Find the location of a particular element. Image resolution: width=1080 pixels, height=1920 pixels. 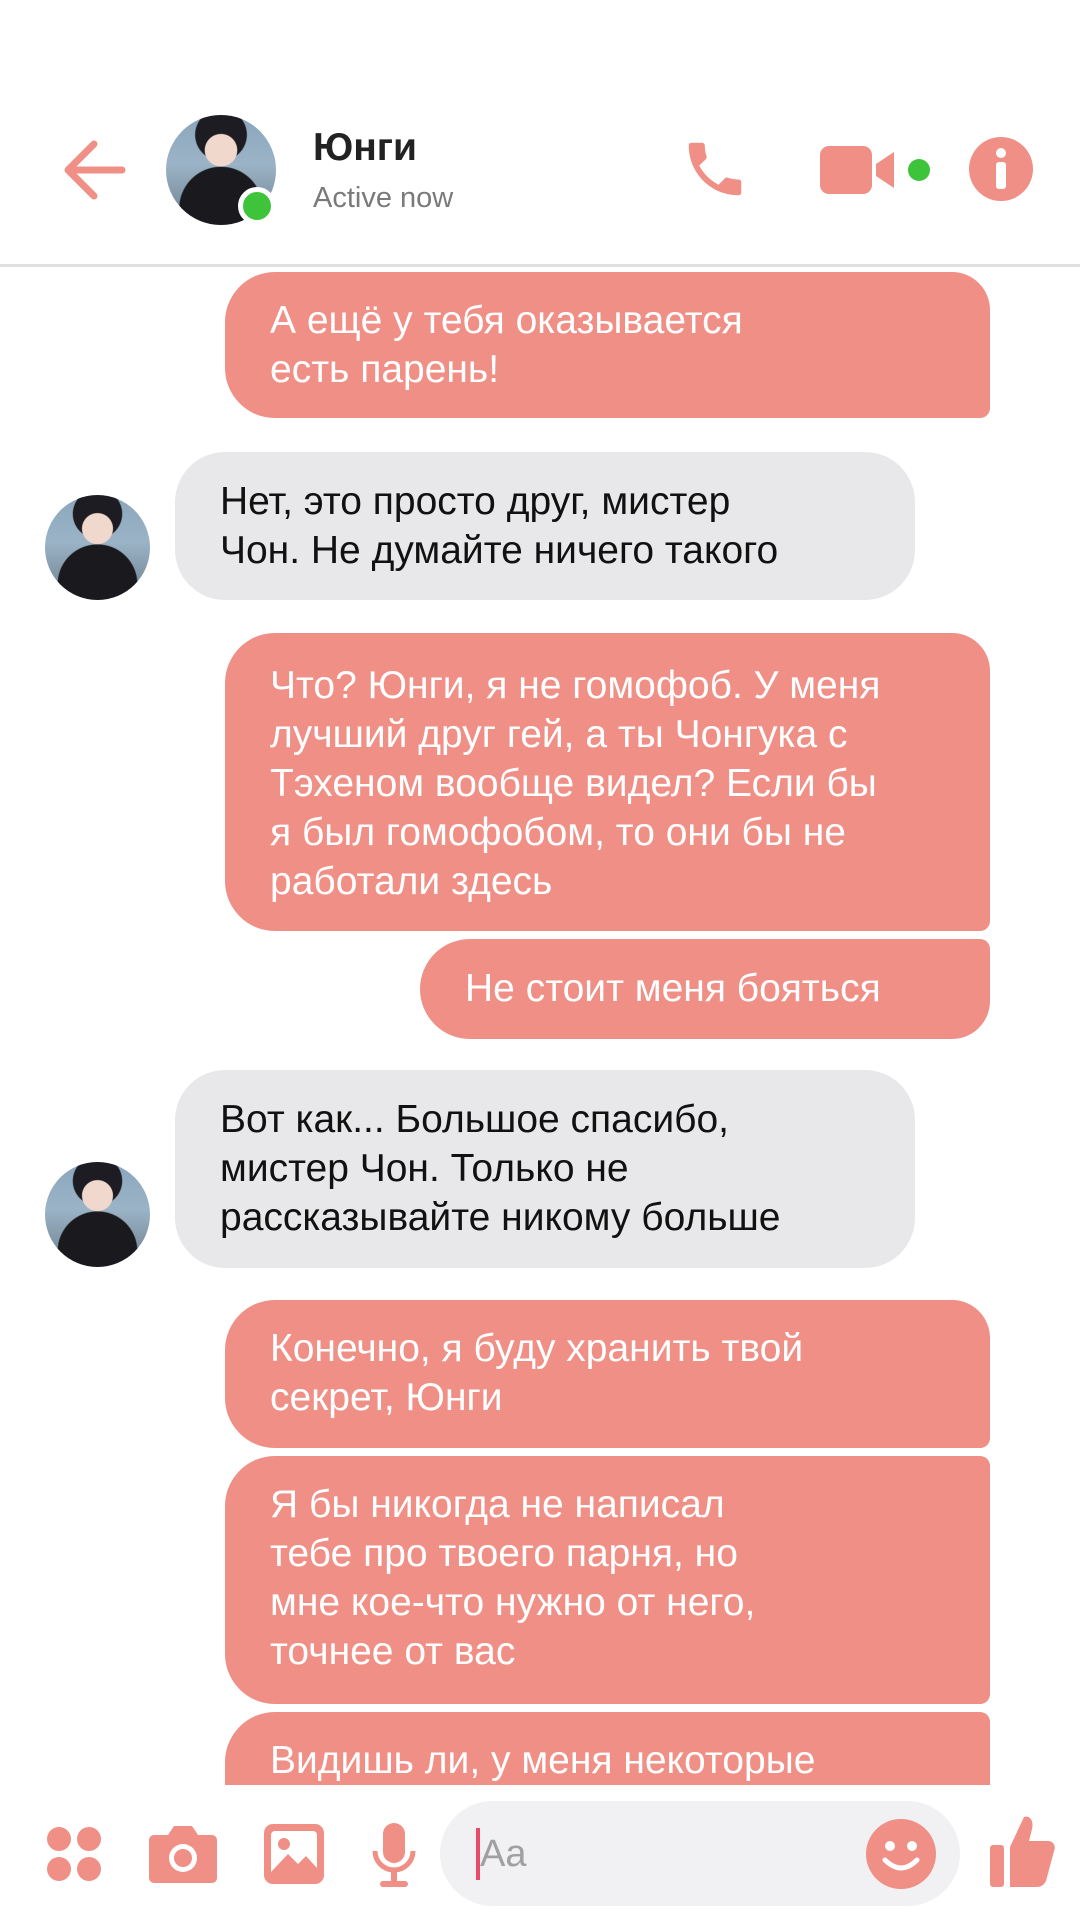

thumbs-up-icon is located at coordinates (1022, 1851).